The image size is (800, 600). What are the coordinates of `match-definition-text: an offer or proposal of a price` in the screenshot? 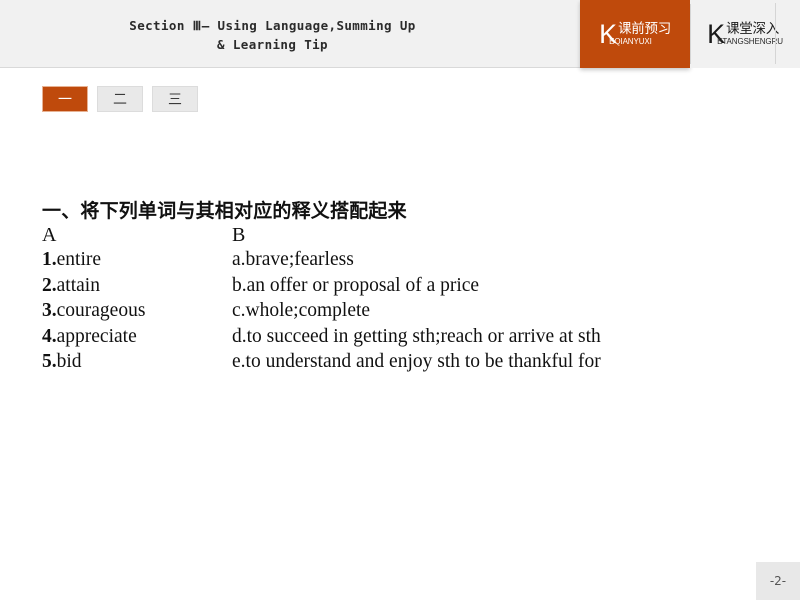 It's located at (363, 285).